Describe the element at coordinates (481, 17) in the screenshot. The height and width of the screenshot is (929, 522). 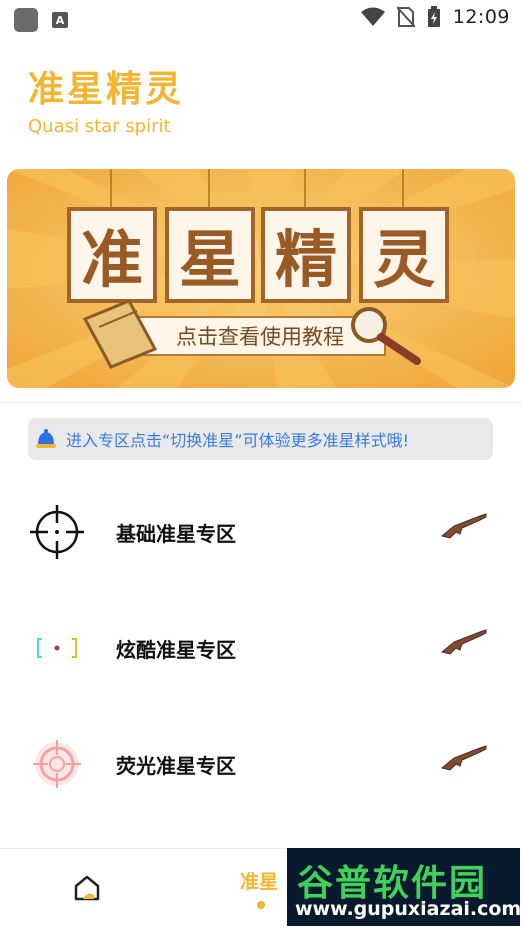
I see `clock: 12:09` at that location.